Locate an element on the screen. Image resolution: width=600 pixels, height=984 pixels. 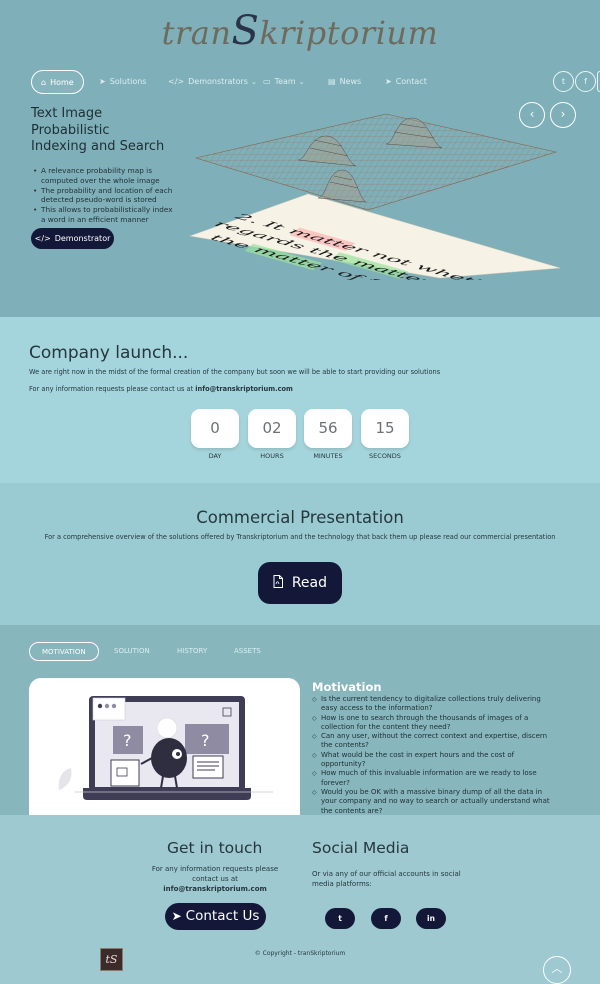
countdown-label: SECONDS is located at coordinates (385, 456).